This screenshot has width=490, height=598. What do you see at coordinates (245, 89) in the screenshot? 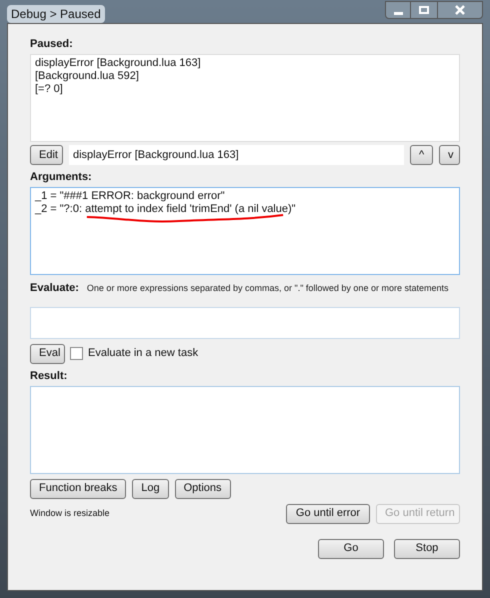
I see `stack-entry: [=? 0]` at bounding box center [245, 89].